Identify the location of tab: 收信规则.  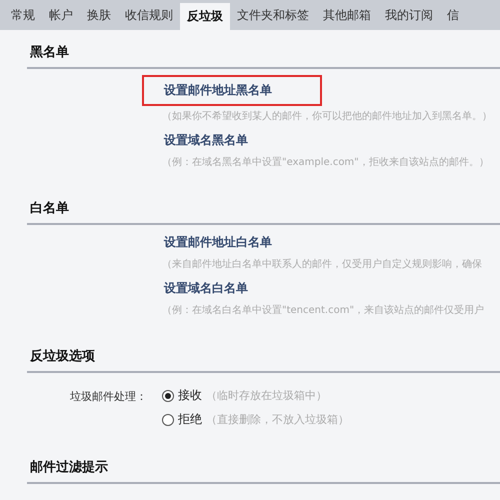
(149, 15).